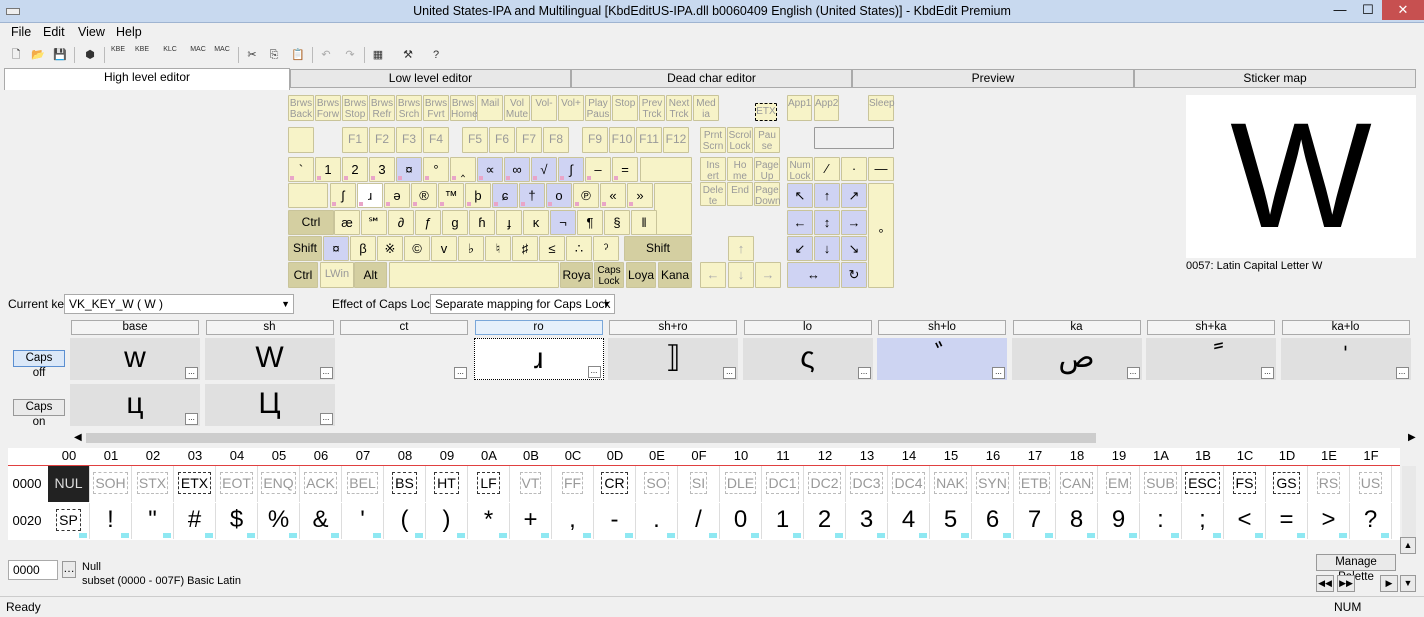  What do you see at coordinates (1245, 521) in the screenshot?
I see `char-cell: <` at bounding box center [1245, 521].